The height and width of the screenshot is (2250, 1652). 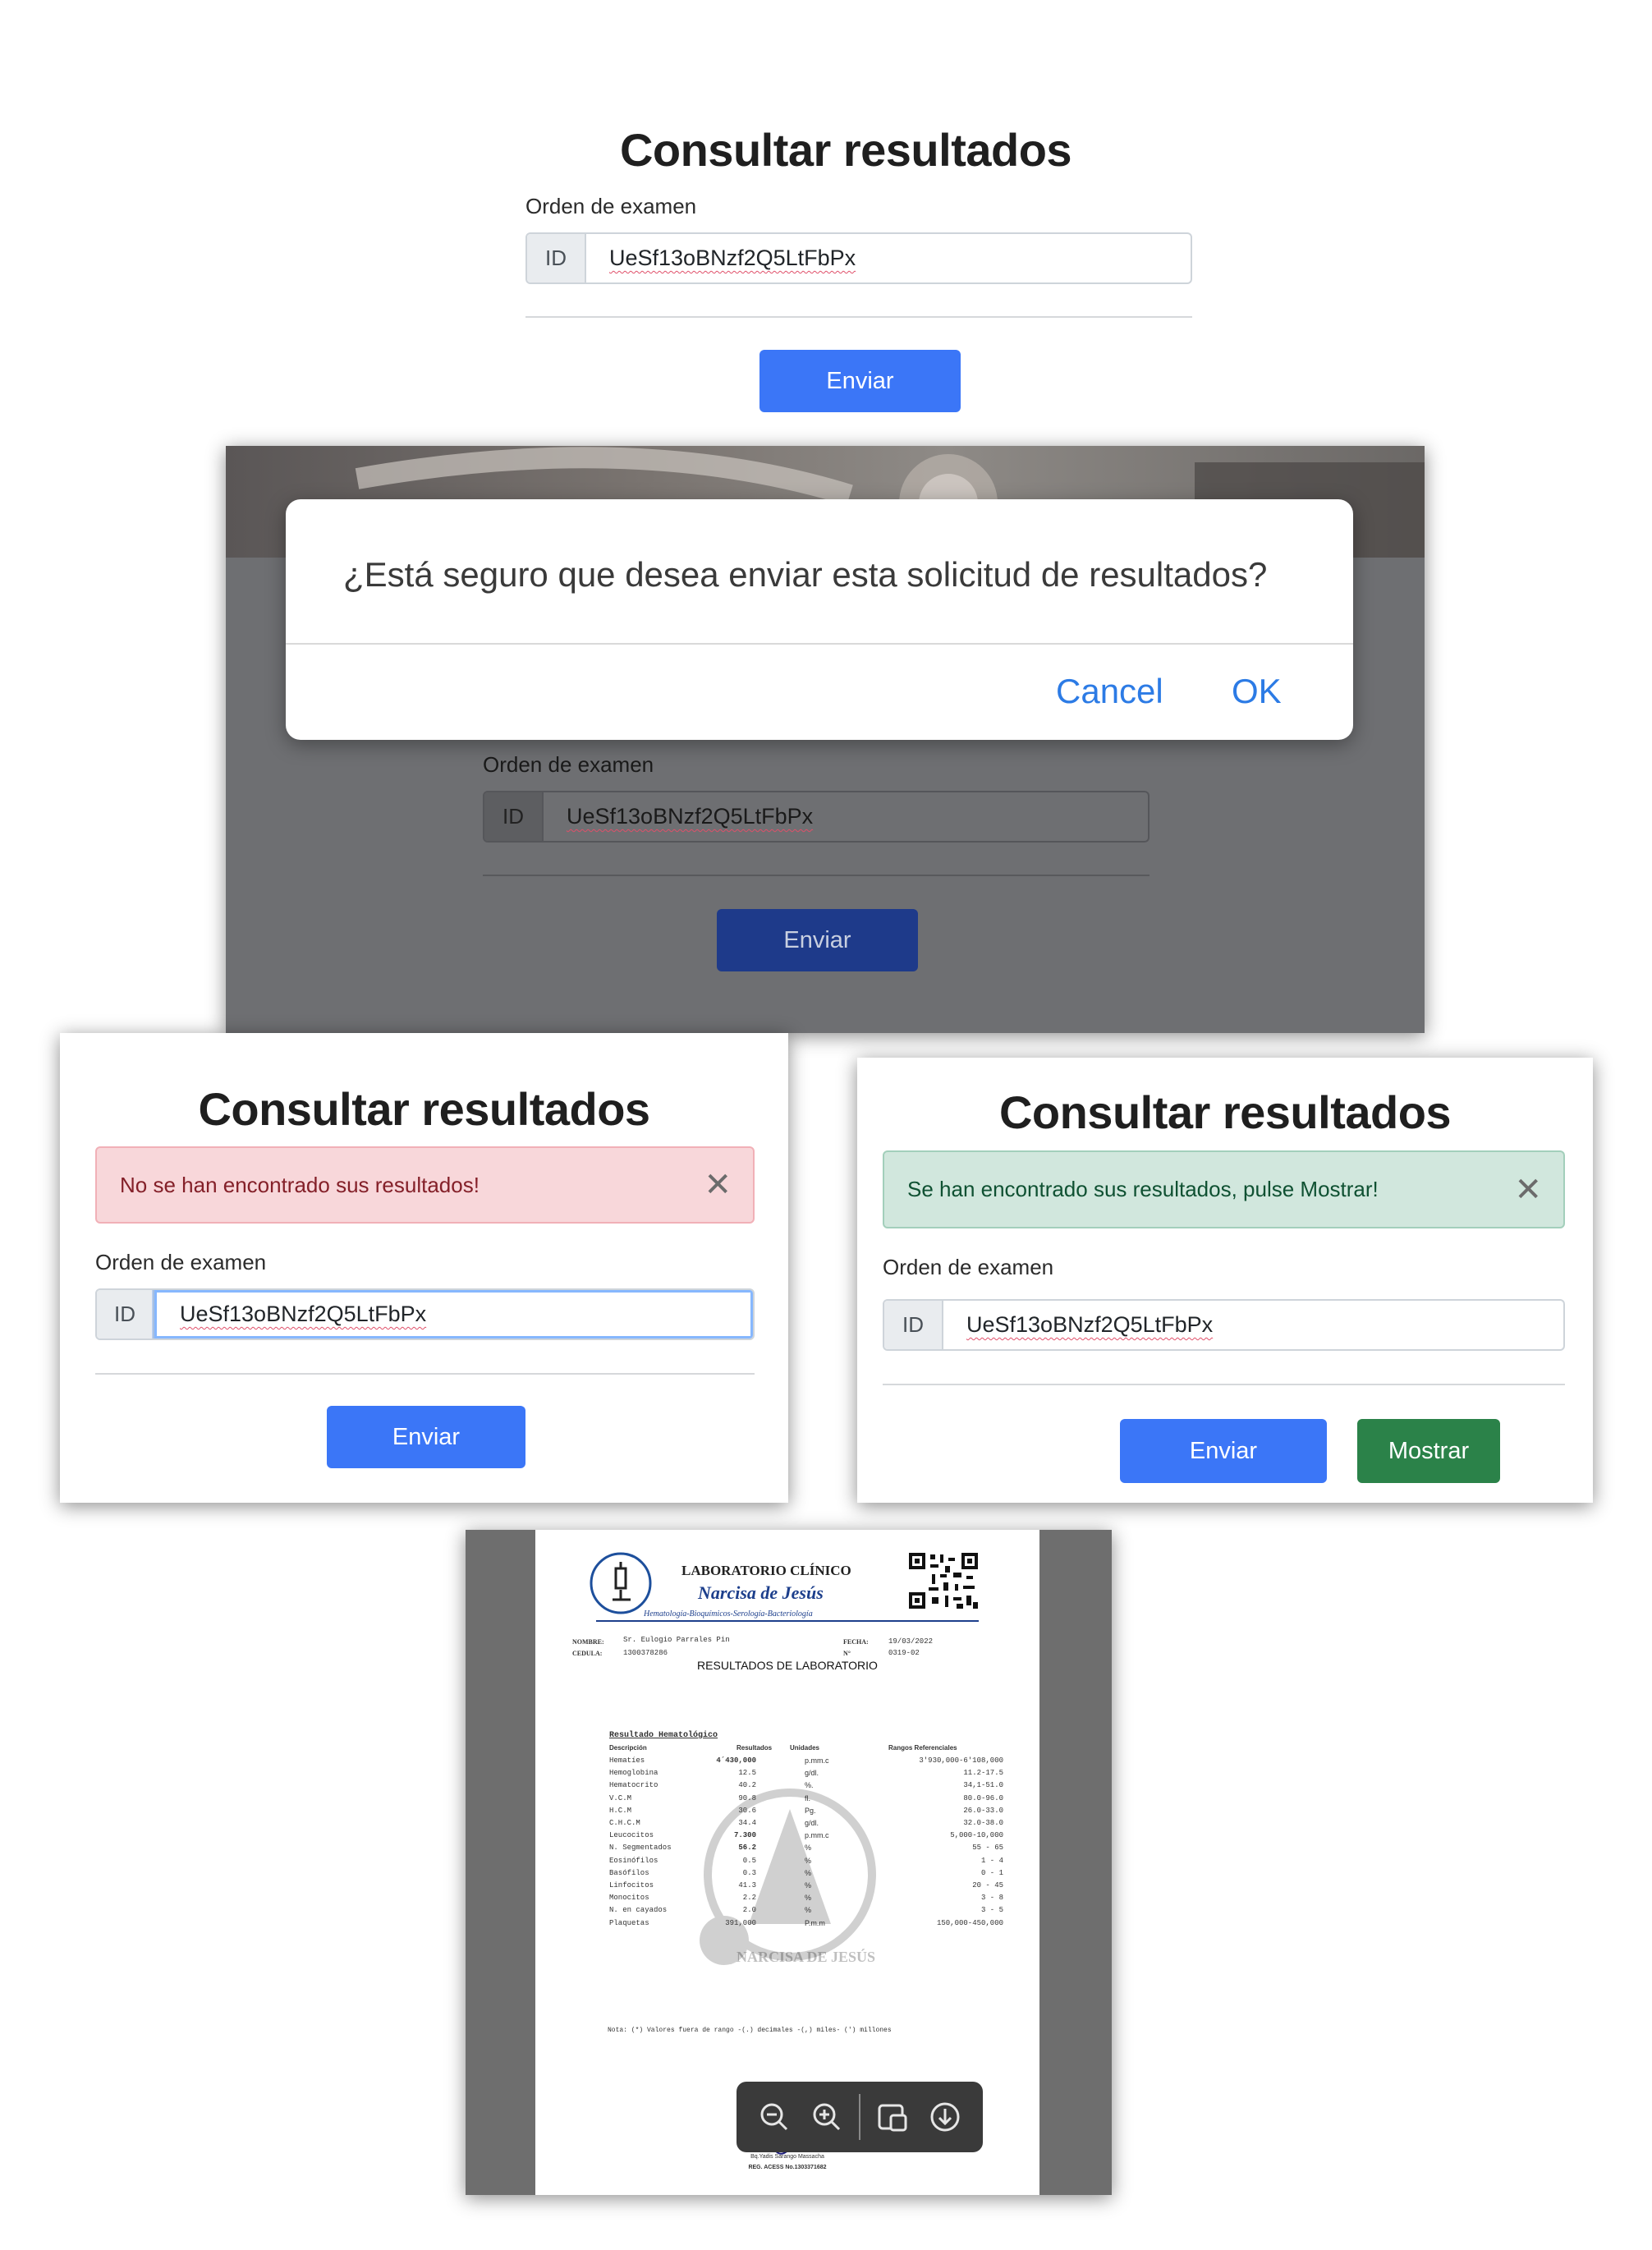 What do you see at coordinates (741, 1923) in the screenshot?
I see `row-result: 391,000` at bounding box center [741, 1923].